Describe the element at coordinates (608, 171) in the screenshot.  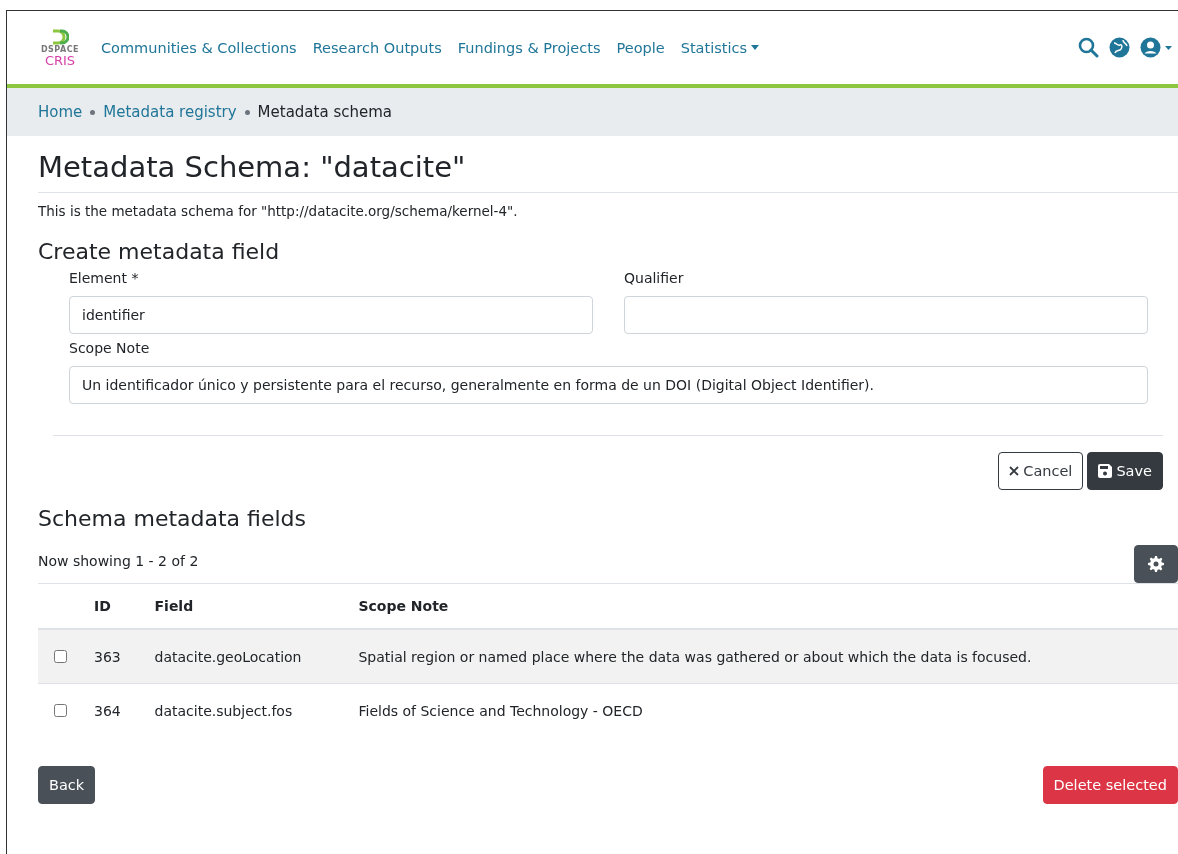
I see `page-title: Metadata Schema: "datacite"` at that location.